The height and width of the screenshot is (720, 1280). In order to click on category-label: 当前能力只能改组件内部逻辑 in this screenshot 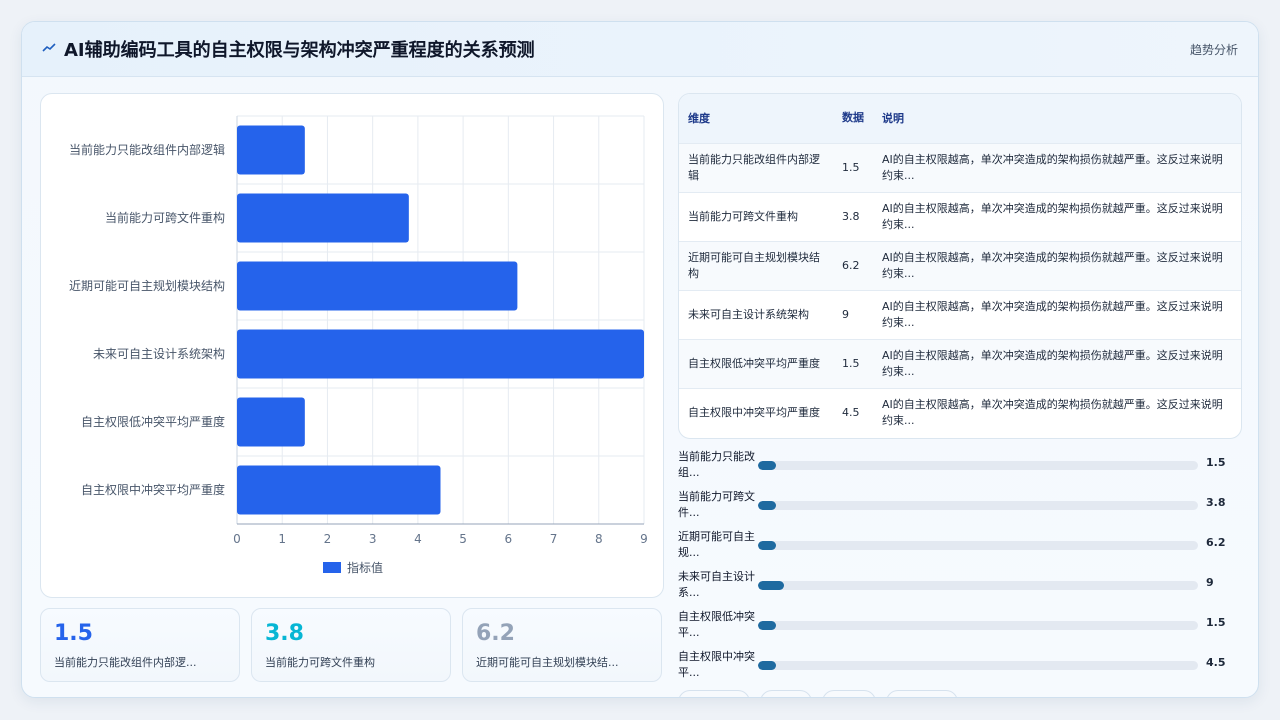, I will do `click(147, 149)`.